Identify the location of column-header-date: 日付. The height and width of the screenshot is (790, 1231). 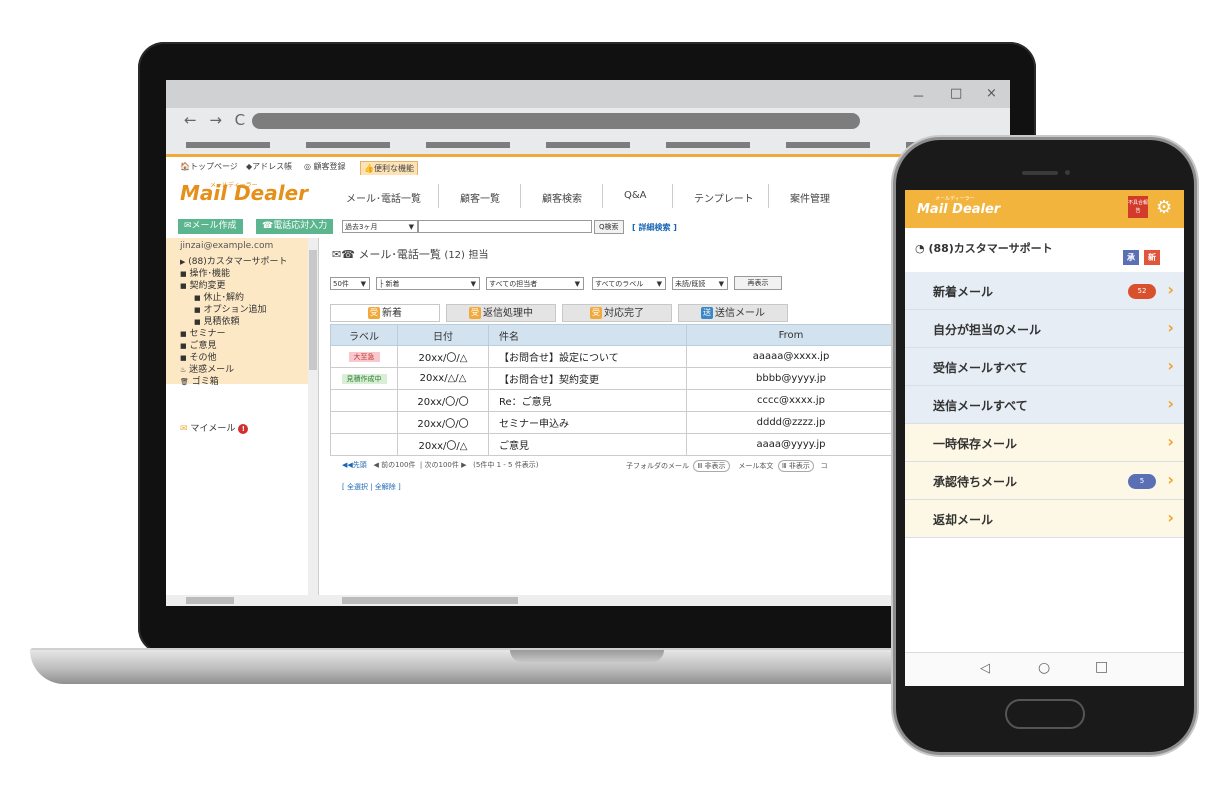
(443, 335).